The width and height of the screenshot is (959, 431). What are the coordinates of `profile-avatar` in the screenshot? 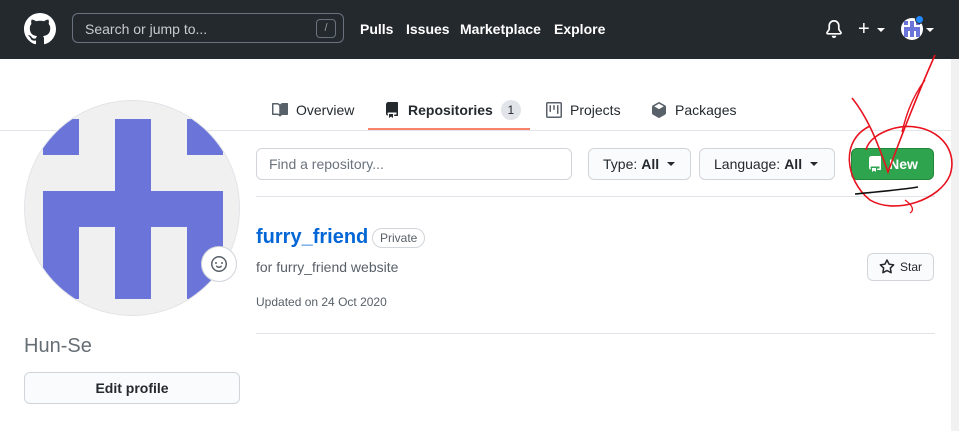 It's located at (132, 208).